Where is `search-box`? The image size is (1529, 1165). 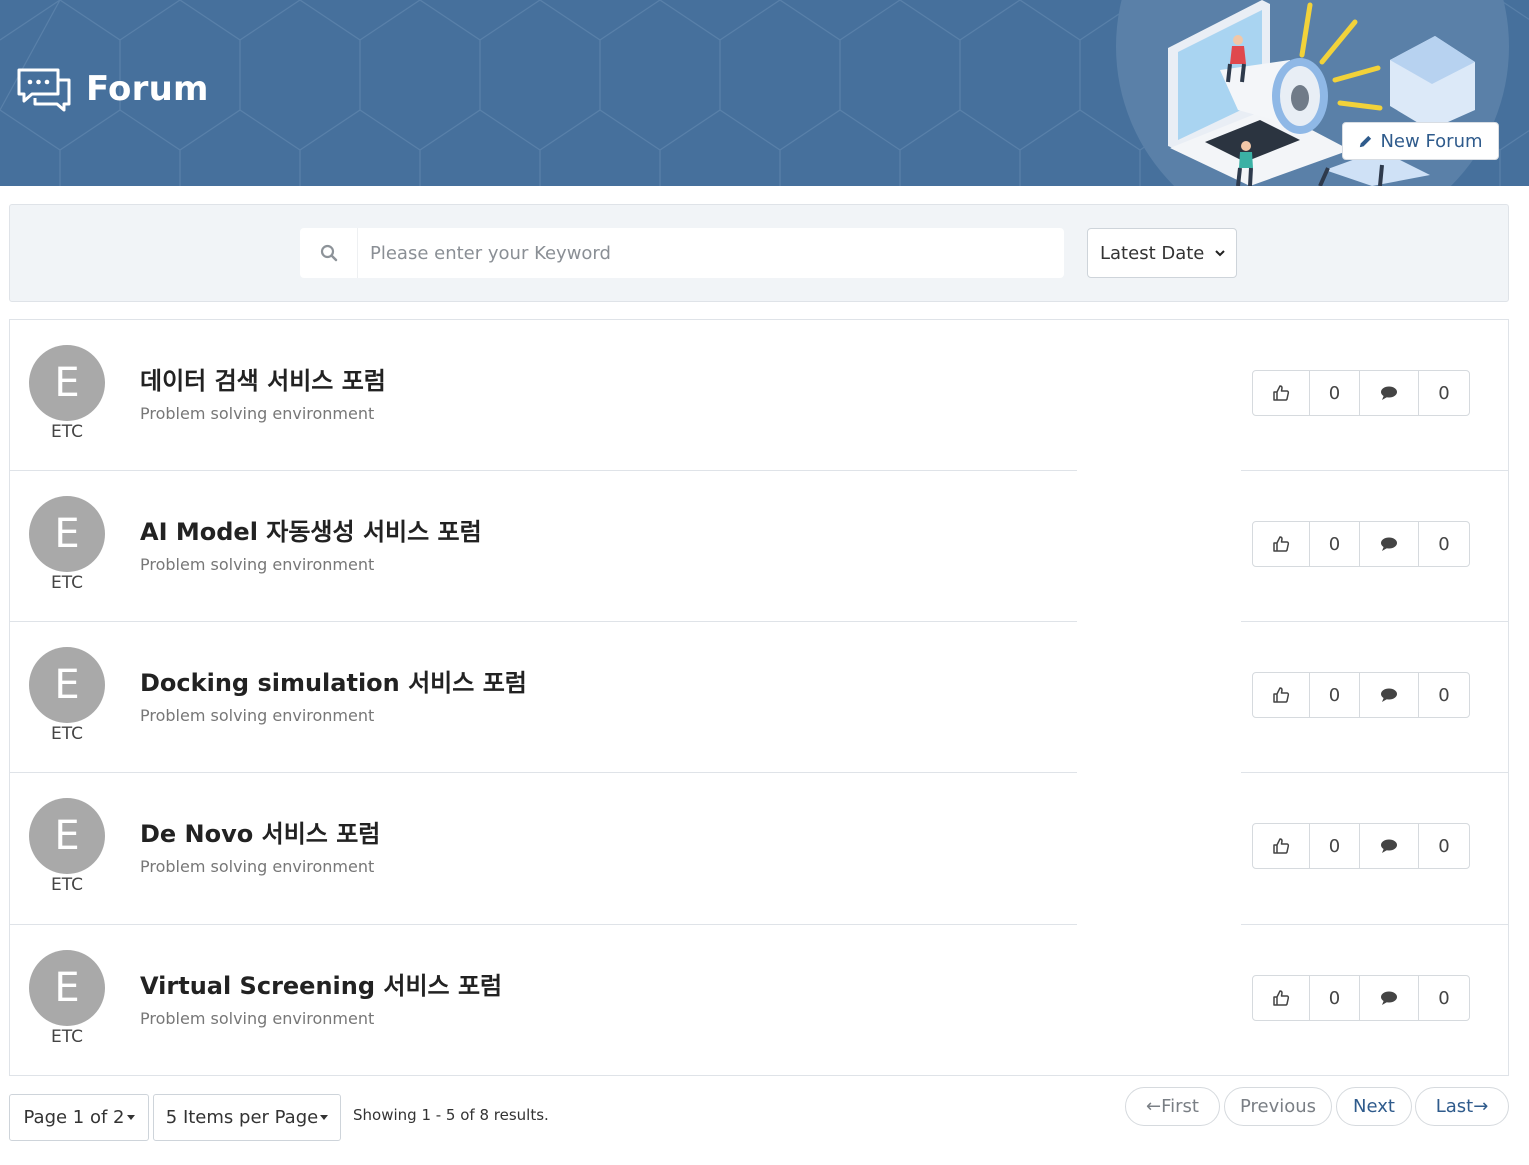
search-box is located at coordinates (682, 253).